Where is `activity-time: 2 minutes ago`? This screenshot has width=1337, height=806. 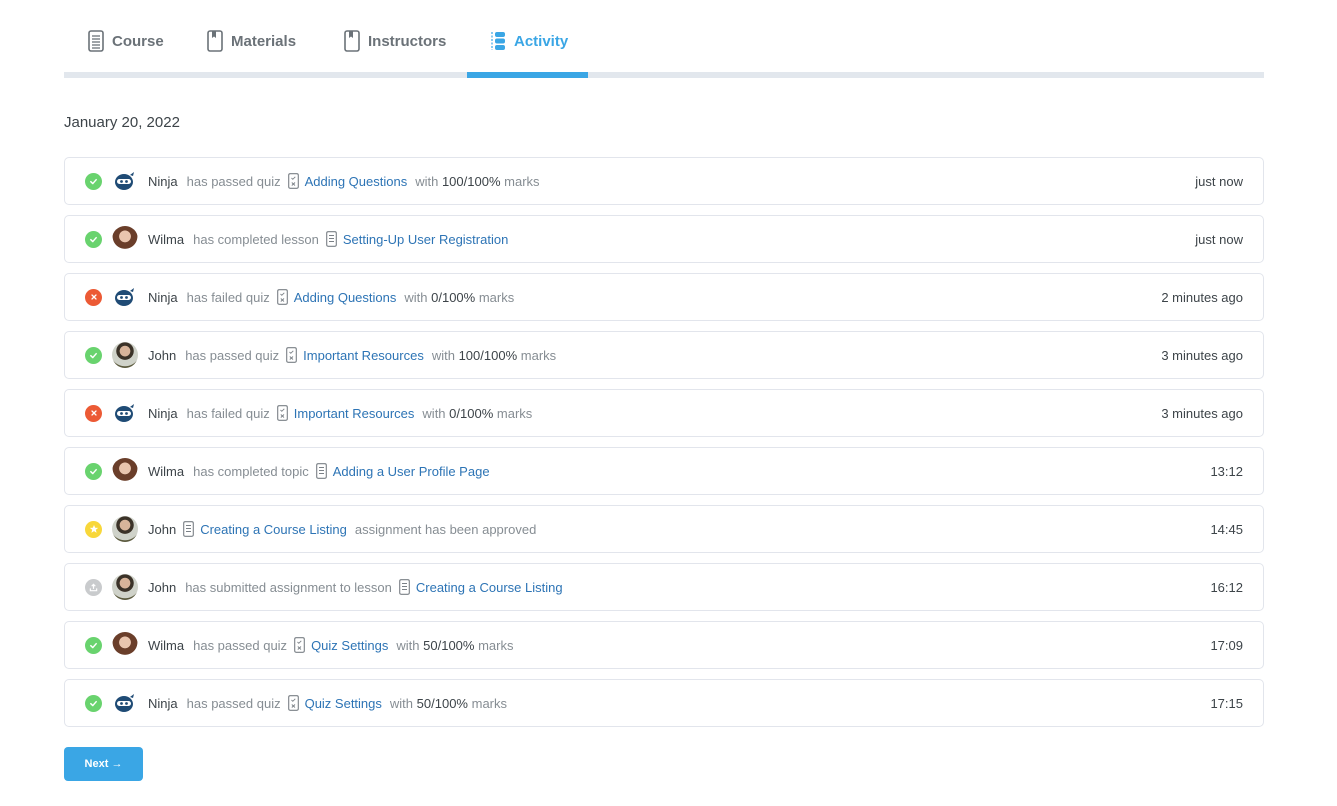 activity-time: 2 minutes ago is located at coordinates (1202, 297).